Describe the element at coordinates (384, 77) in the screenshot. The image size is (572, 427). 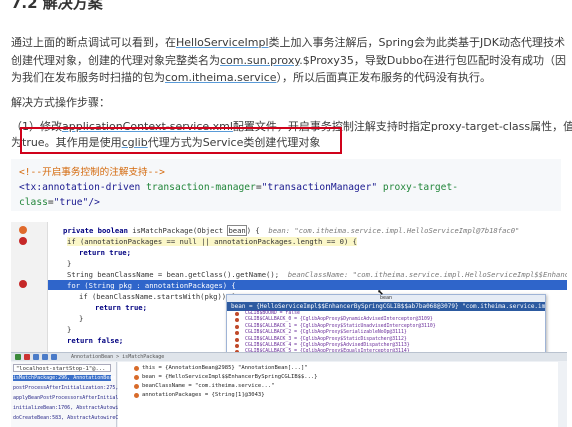
I see `intro-text: ），所以后面真正发布服务的代码没有执行。` at that location.